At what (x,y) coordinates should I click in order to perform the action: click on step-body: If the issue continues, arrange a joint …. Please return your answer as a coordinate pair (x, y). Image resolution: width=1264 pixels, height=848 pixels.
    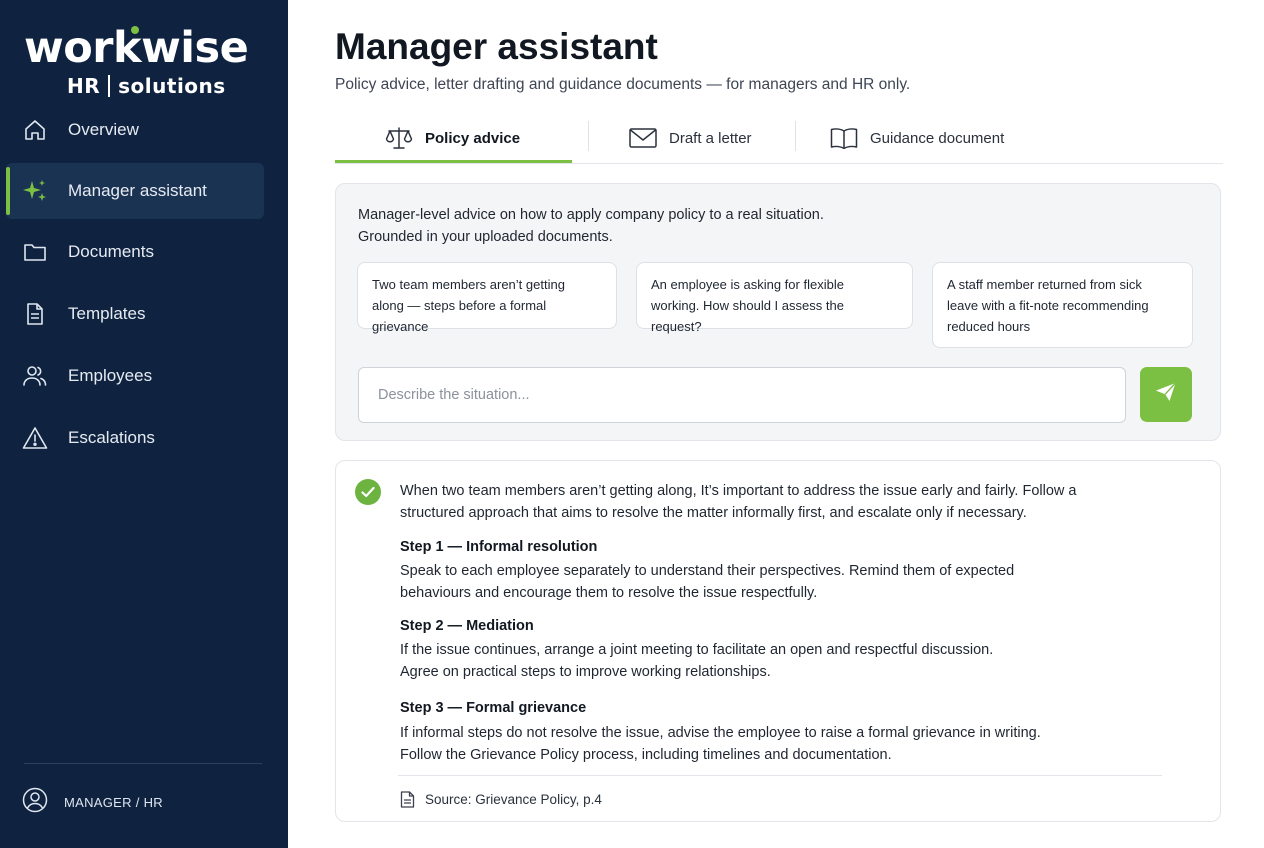
    Looking at the image, I should click on (750, 661).